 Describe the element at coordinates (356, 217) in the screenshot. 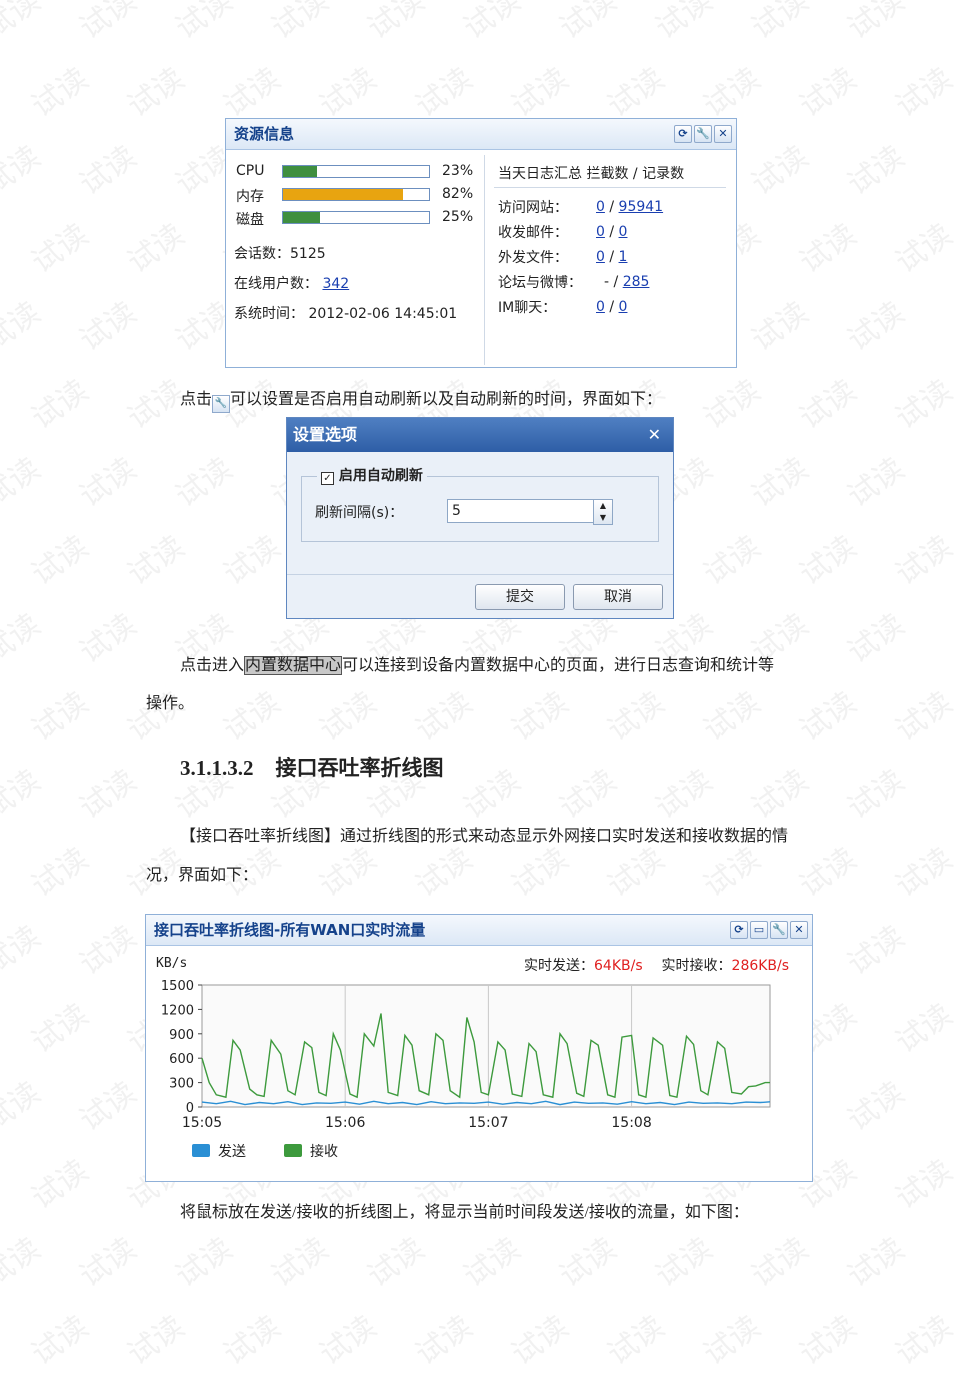

I see `disk-bar` at that location.